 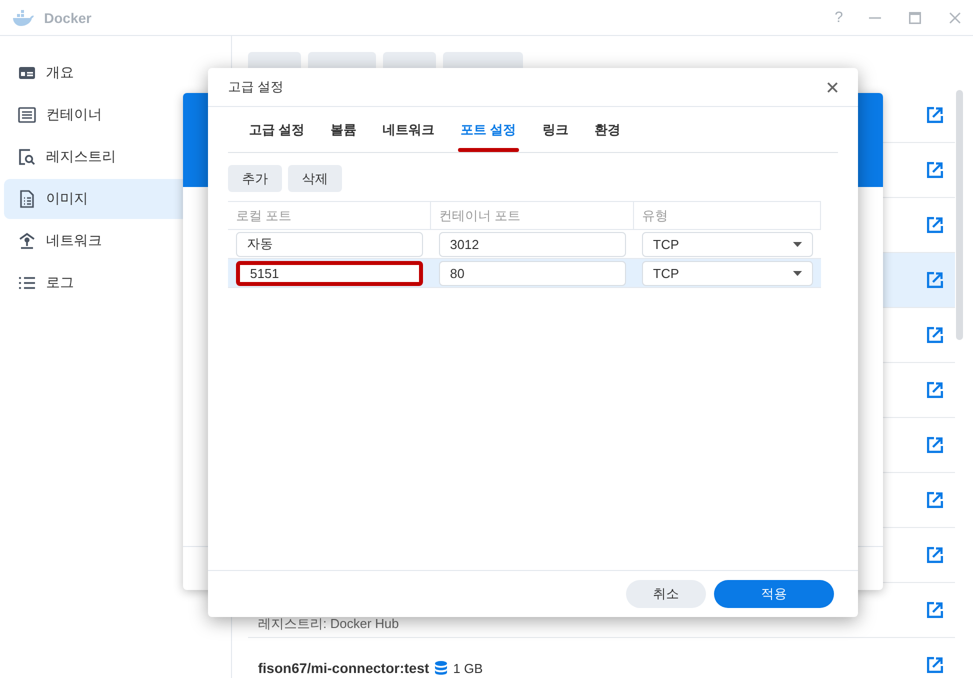 I want to click on app-title: Docker, so click(x=68, y=18).